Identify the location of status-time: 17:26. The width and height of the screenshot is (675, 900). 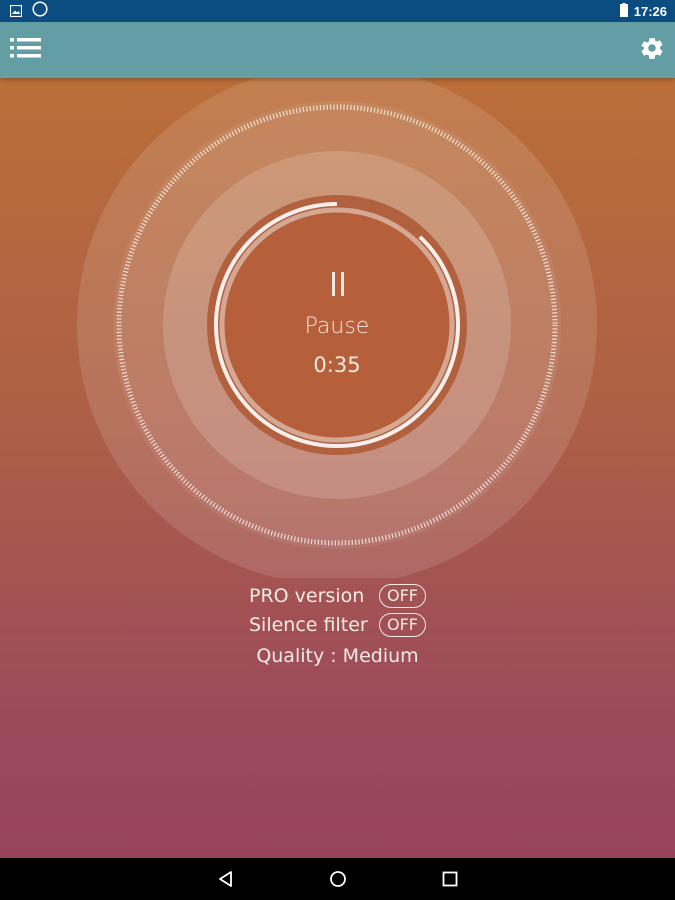
(650, 11).